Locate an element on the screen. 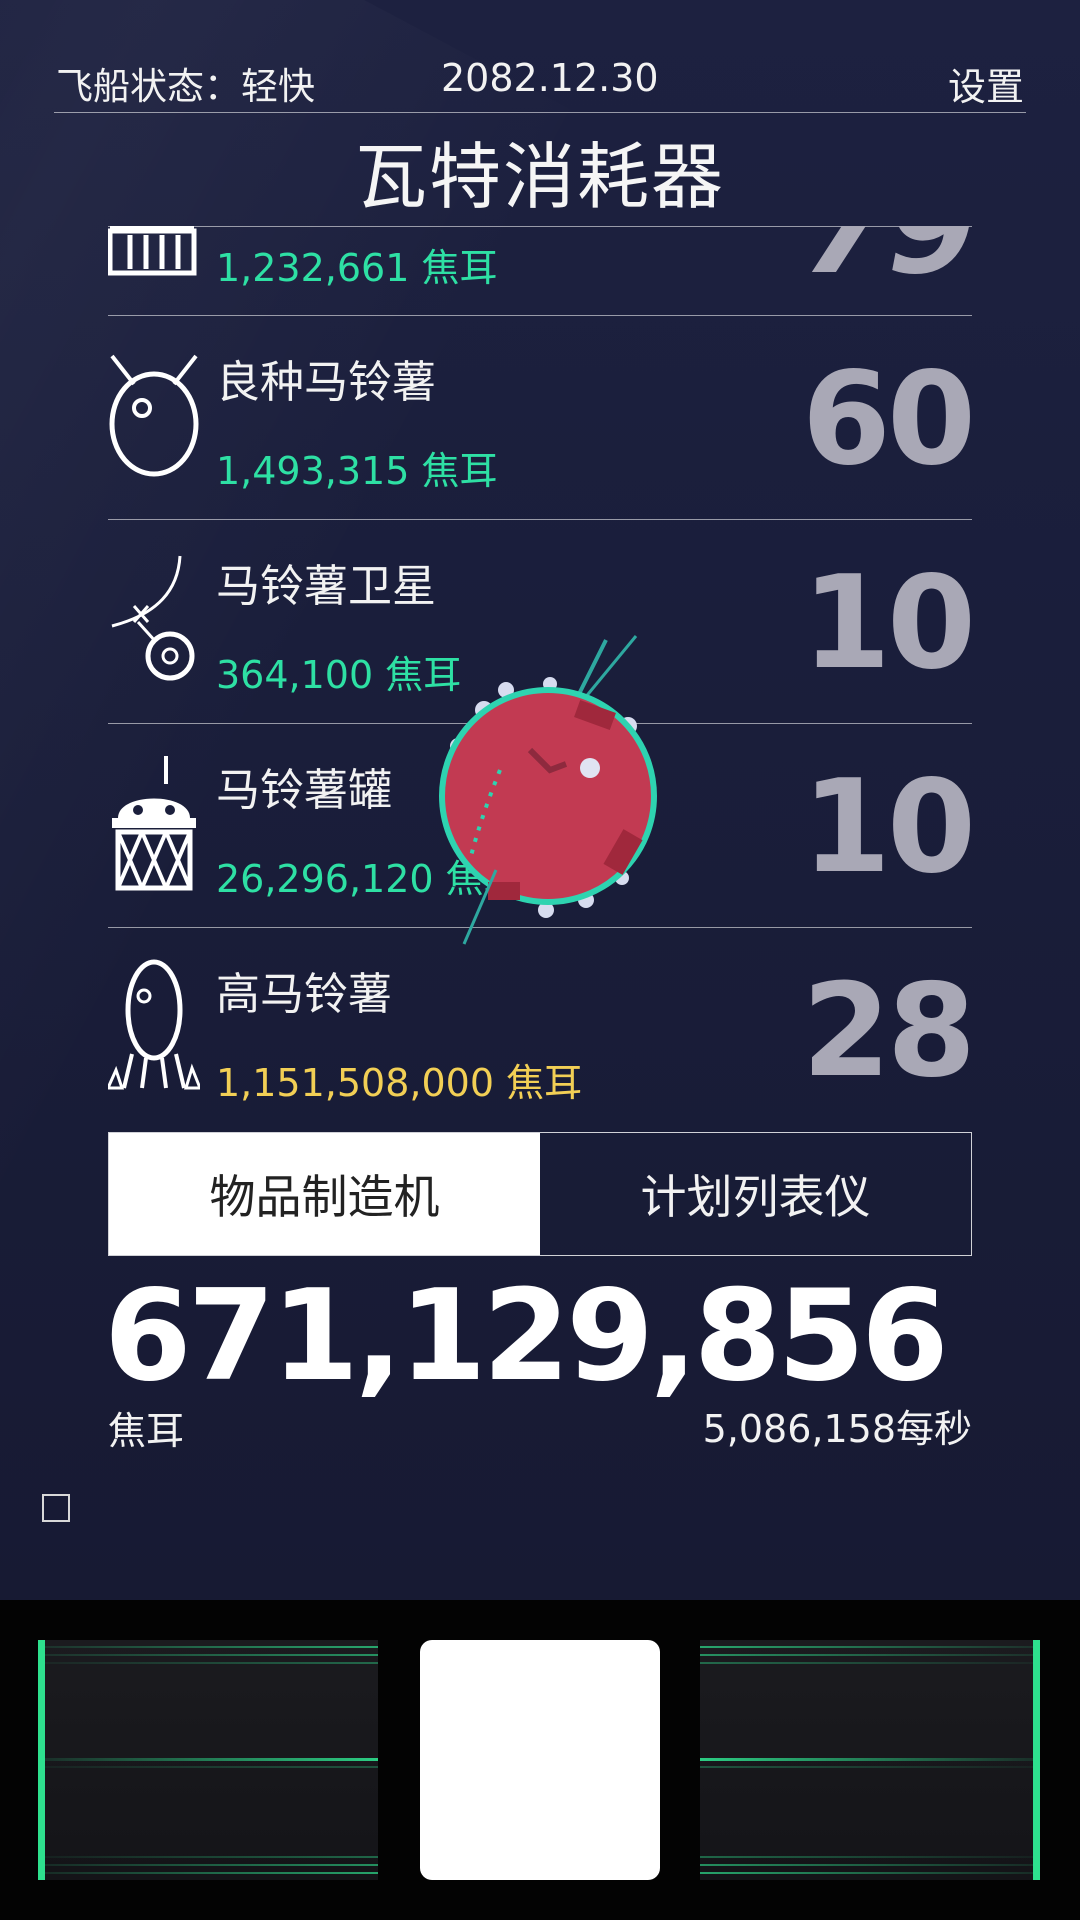 The height and width of the screenshot is (1920, 1080). settings-button: 设置 is located at coordinates (986, 83).